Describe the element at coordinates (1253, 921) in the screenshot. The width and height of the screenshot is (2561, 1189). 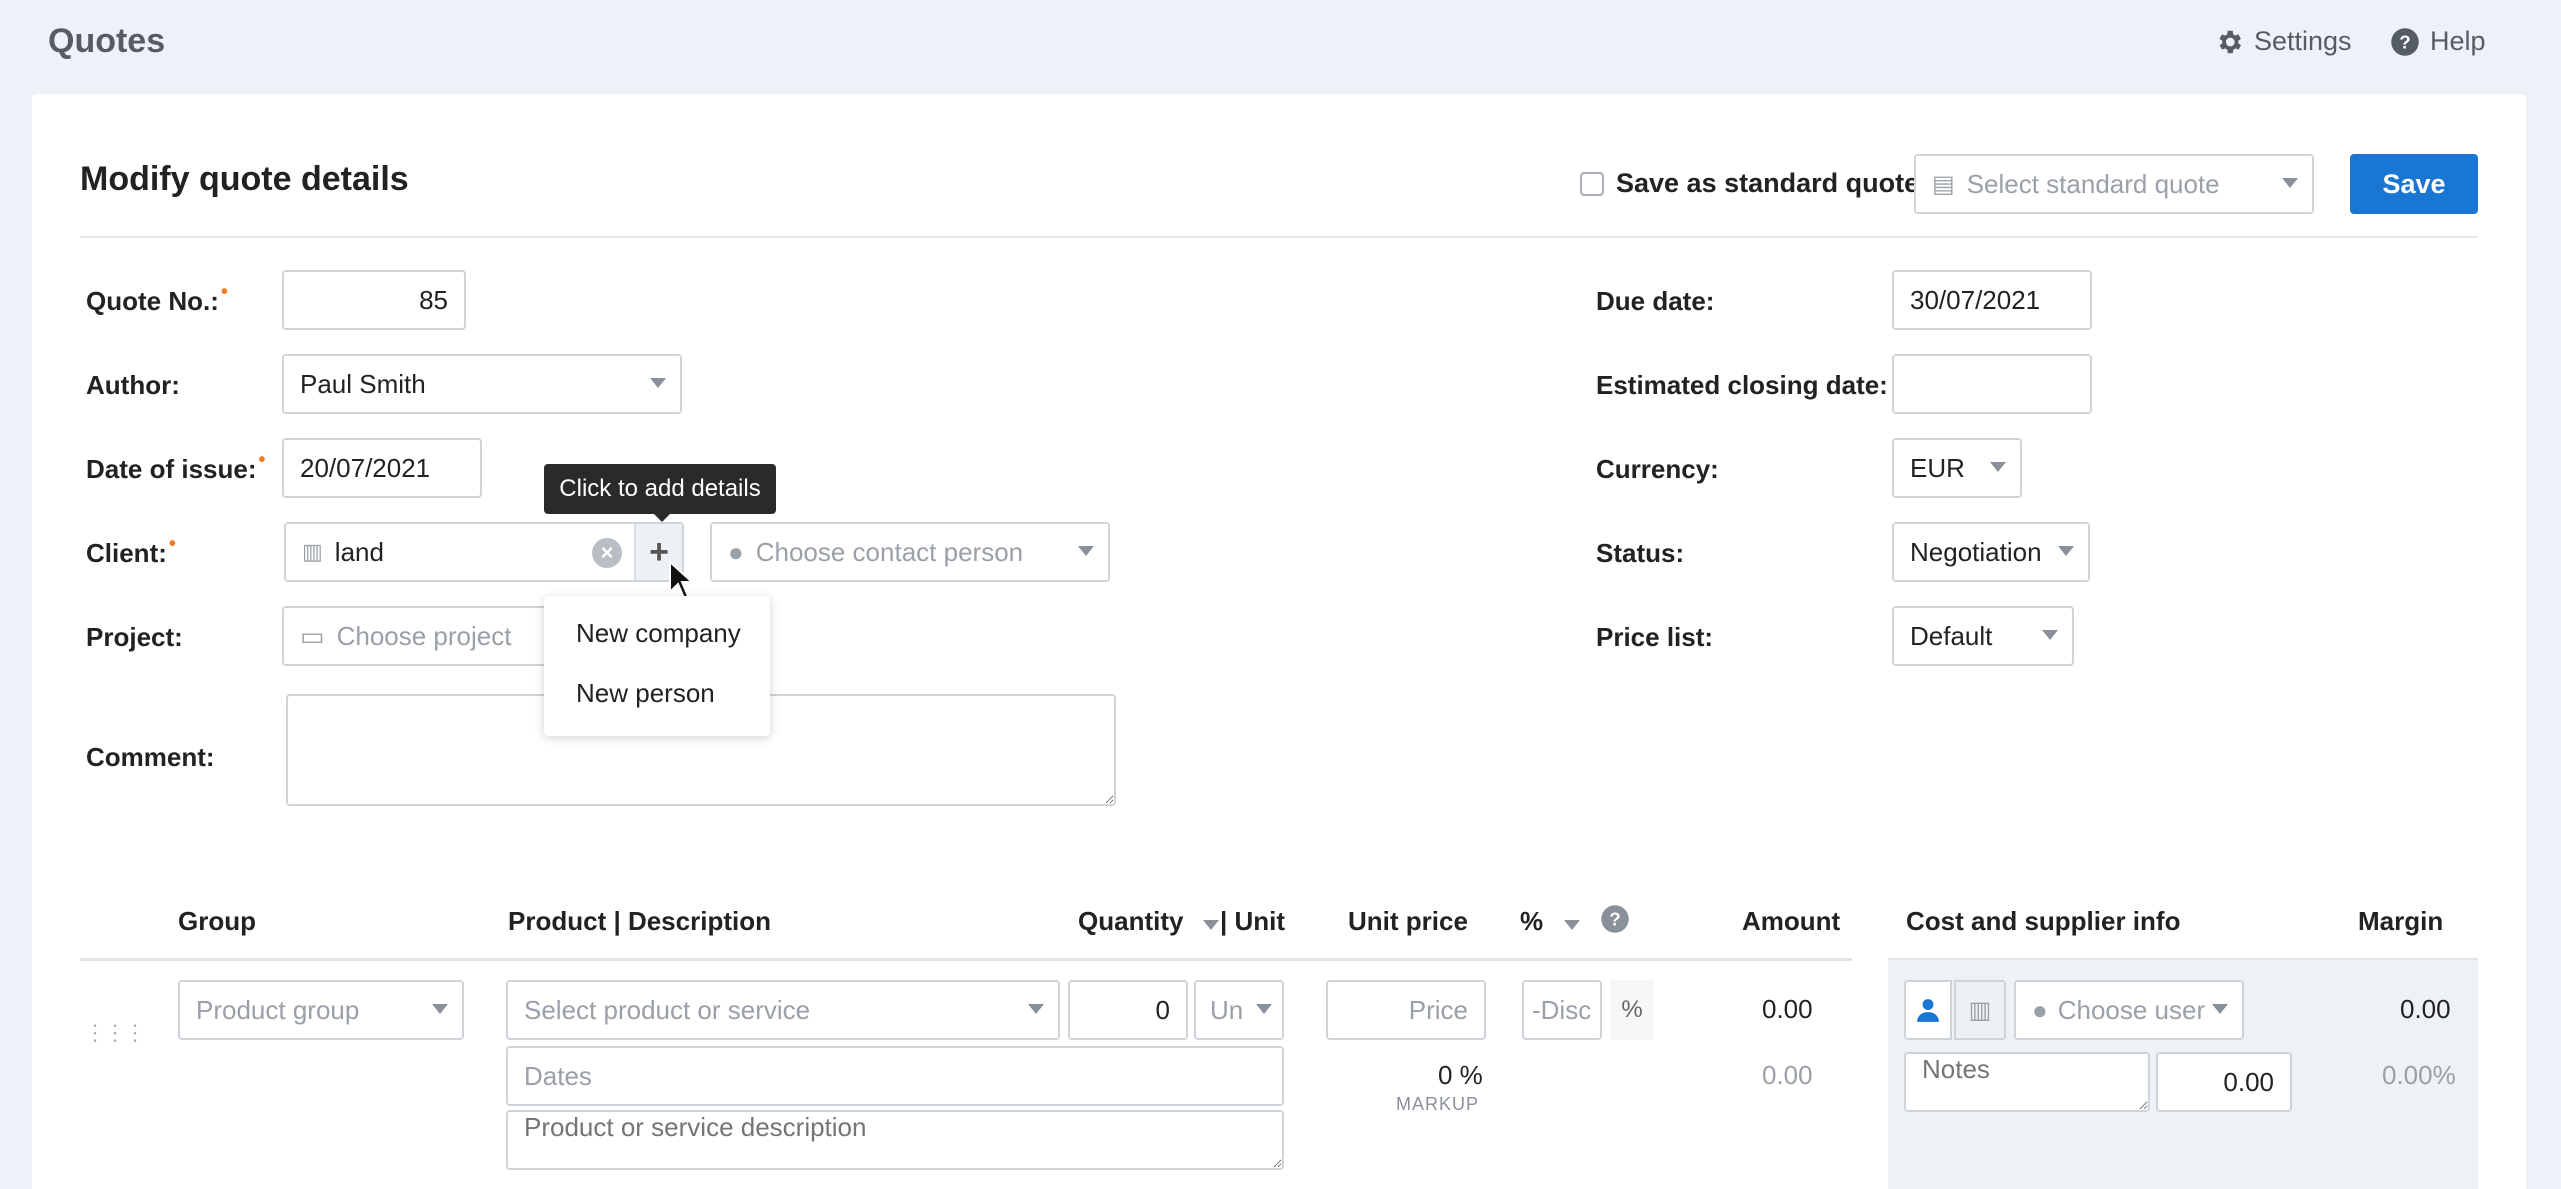
I see `col-unit: | Unit` at that location.